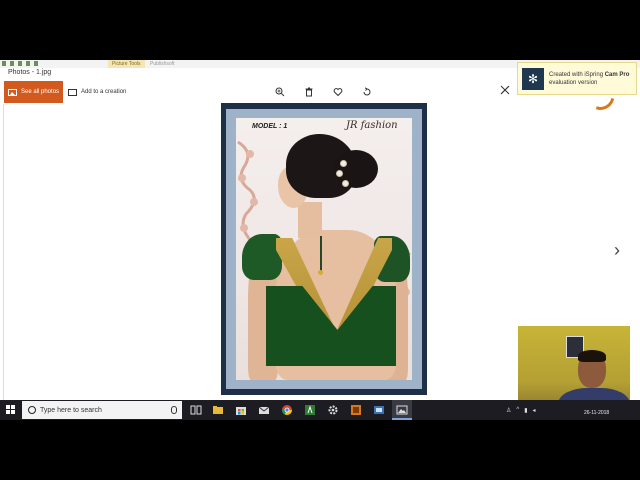  Describe the element at coordinates (310, 410) in the screenshot. I see `green-app-icon` at that location.